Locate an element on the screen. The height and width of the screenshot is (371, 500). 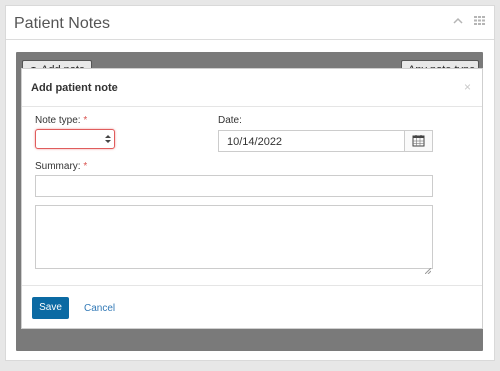
note-type-label-text: Note type: is located at coordinates (58, 120).